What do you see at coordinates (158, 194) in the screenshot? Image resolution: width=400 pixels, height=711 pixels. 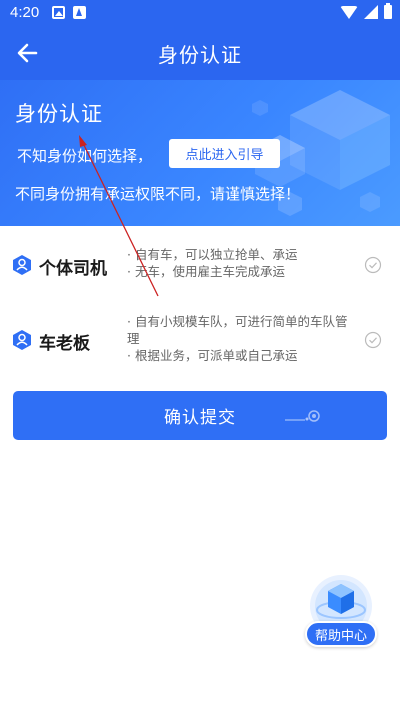 I see `banner-note: 不同身份拥有承运权限不同，请谨慎选择！` at bounding box center [158, 194].